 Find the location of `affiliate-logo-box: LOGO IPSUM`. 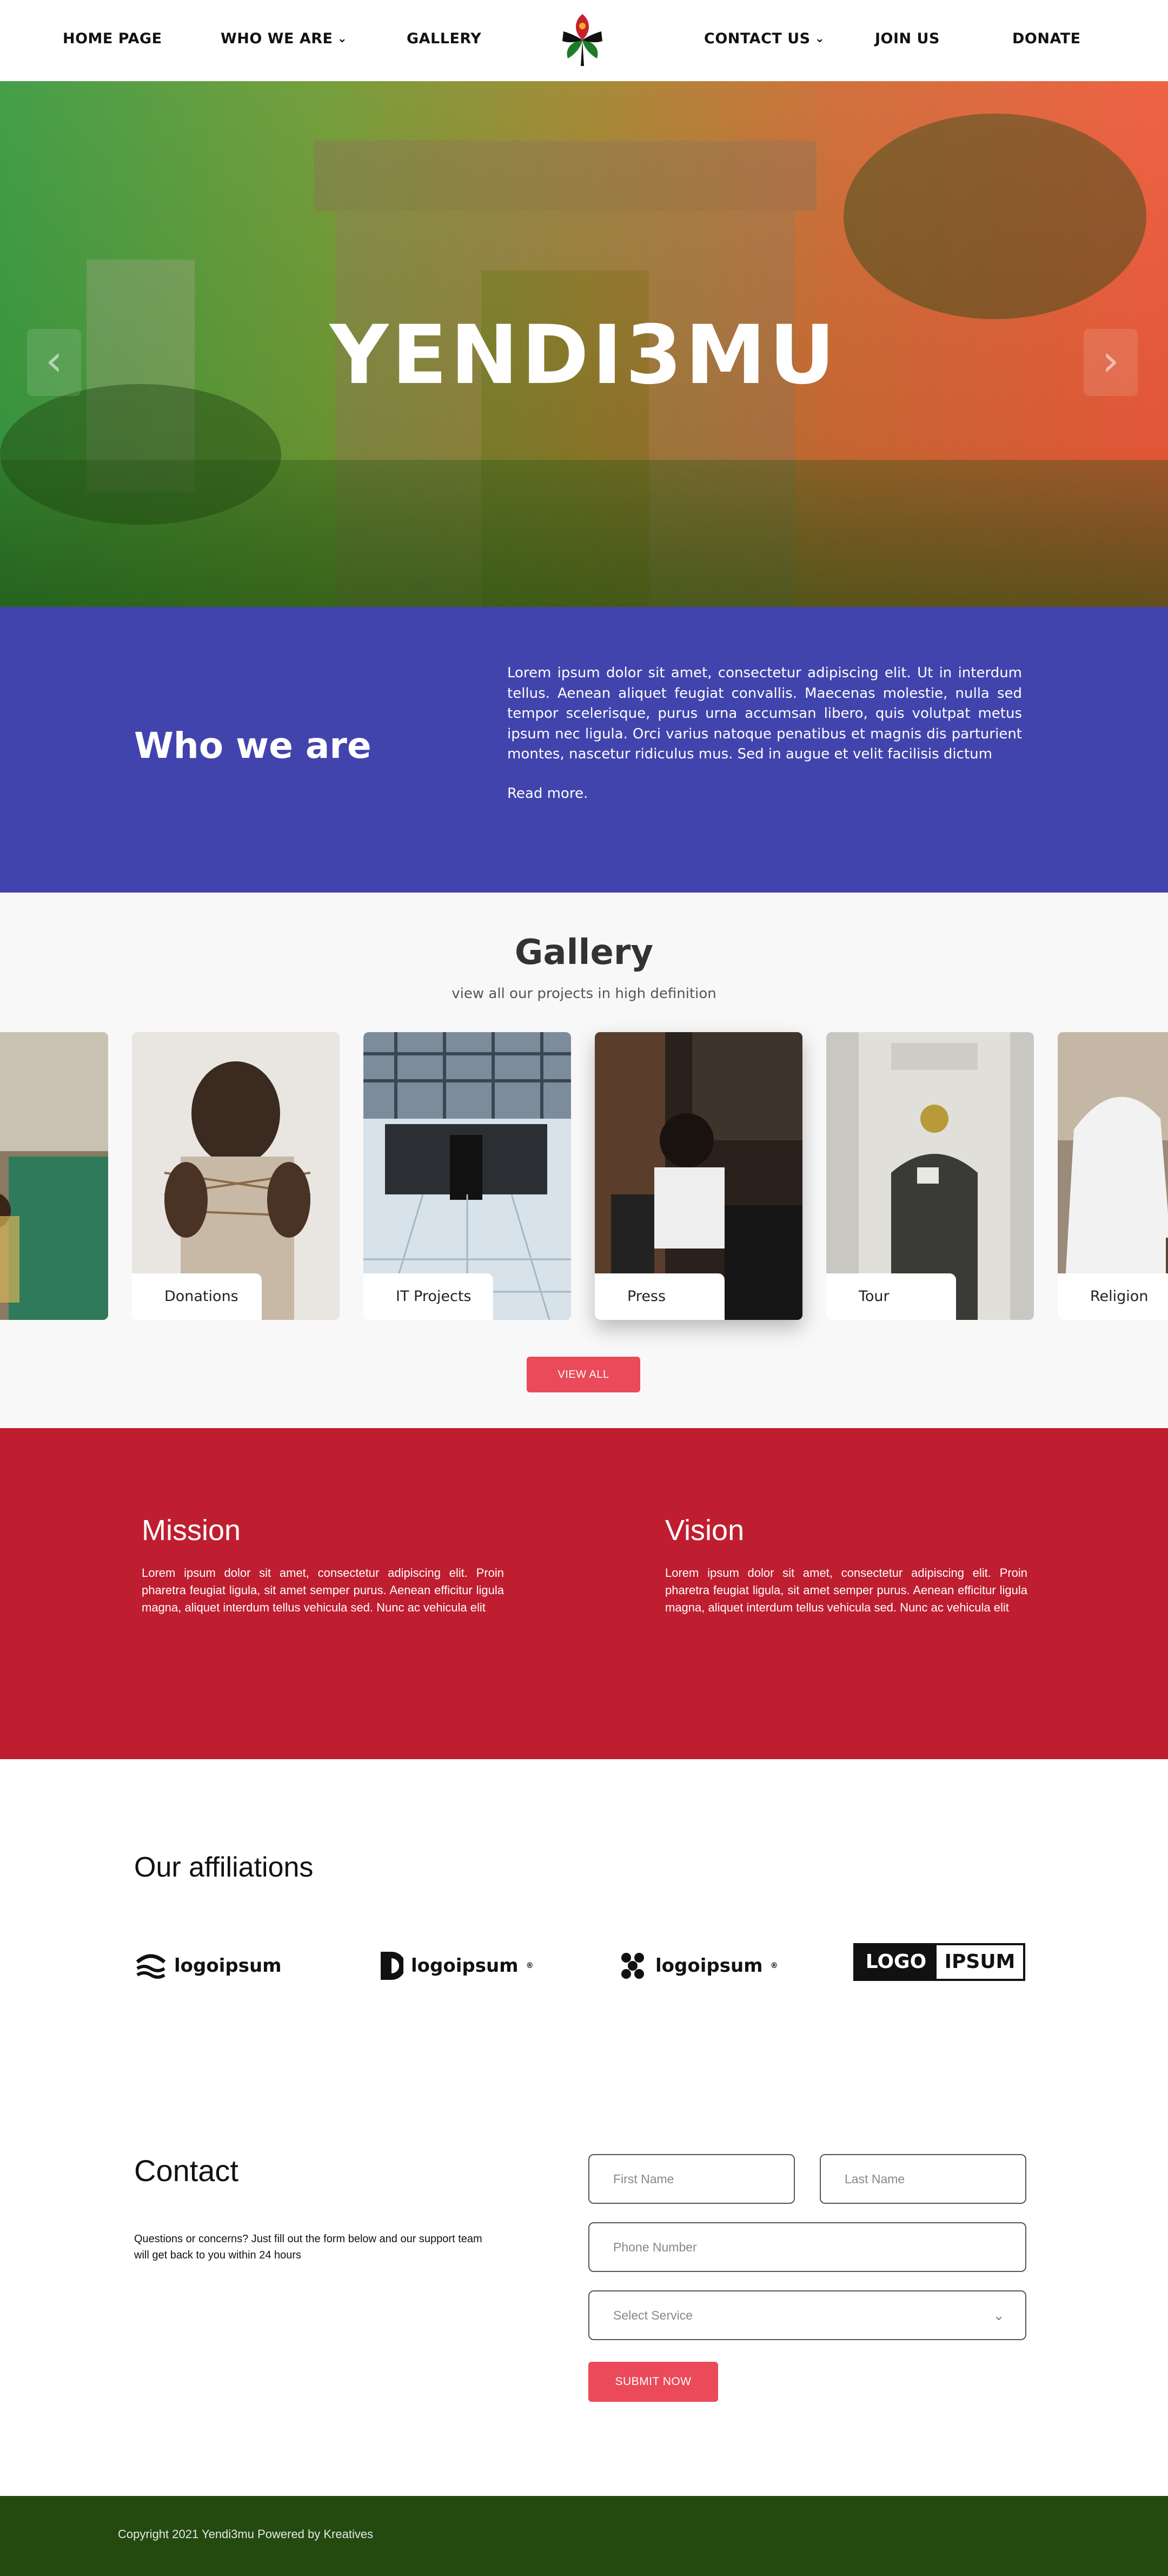

affiliate-logo-box: LOGO IPSUM is located at coordinates (939, 1962).